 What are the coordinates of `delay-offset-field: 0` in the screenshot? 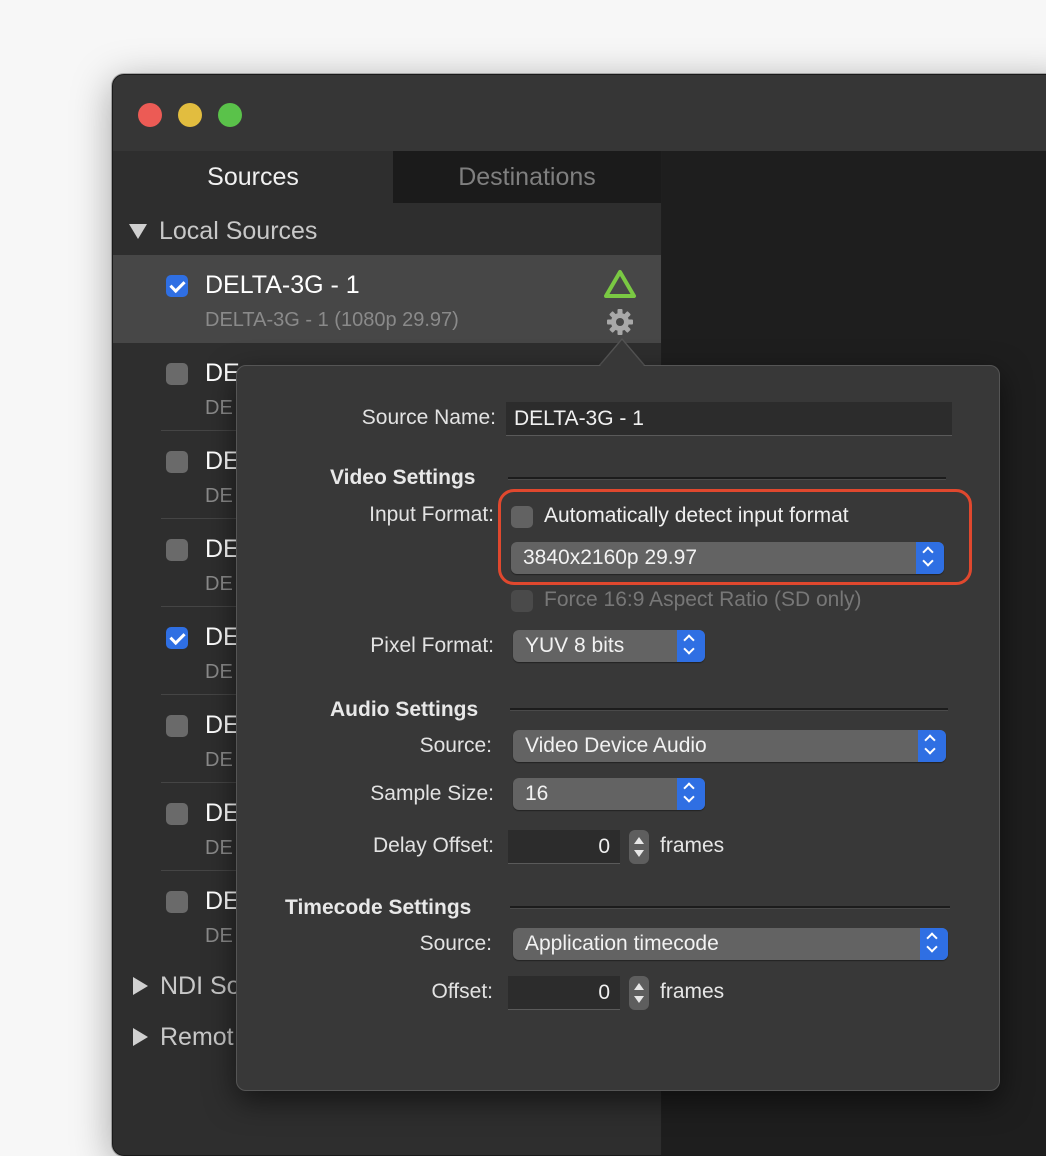 It's located at (564, 847).